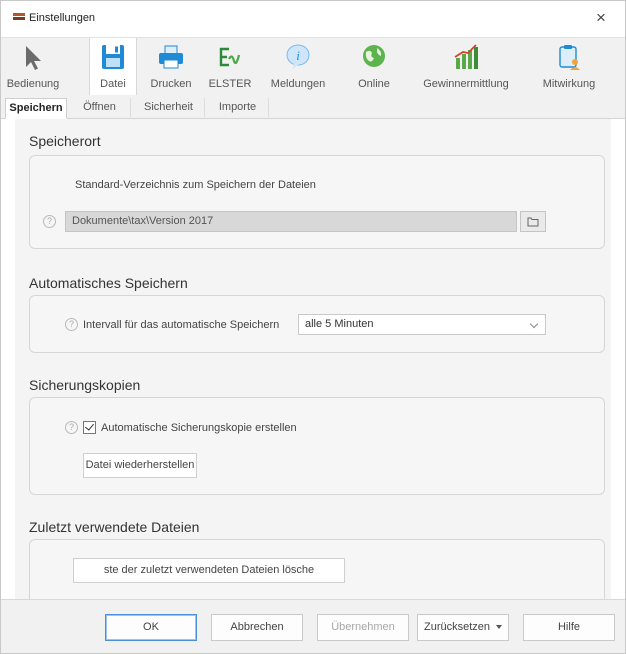 The height and width of the screenshot is (654, 626). I want to click on reset-button-label: Zurücksetzen, so click(457, 627).